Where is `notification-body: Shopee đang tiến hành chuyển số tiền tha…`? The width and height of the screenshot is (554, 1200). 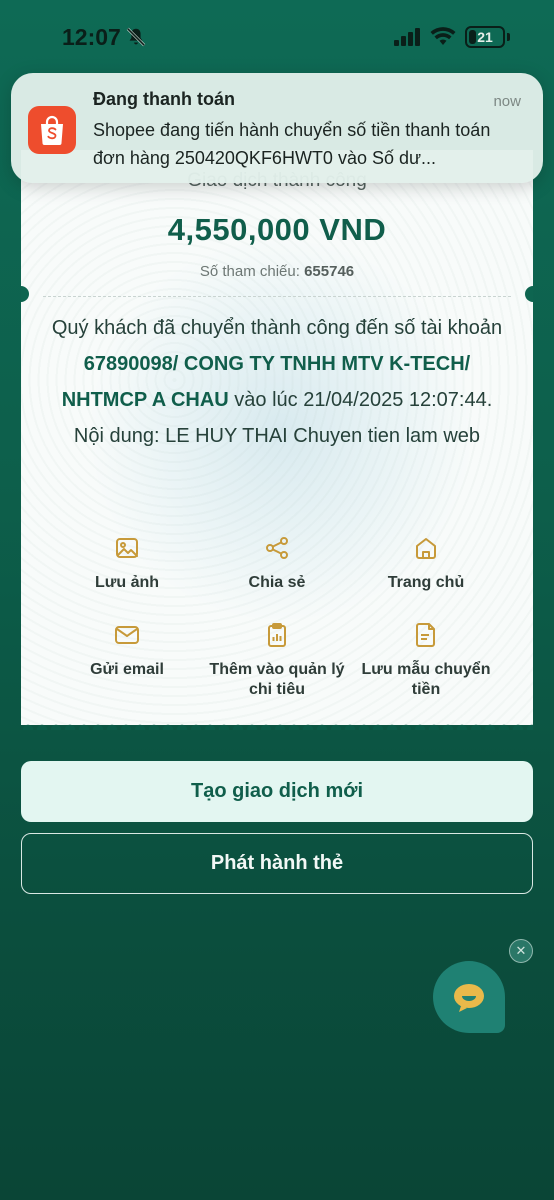 notification-body: Shopee đang tiến hành chuyển số tiền tha… is located at coordinates (292, 144).